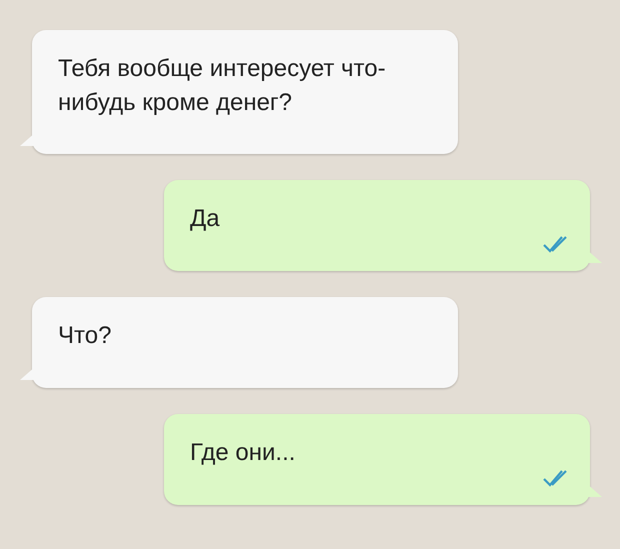 This screenshot has width=620, height=549. What do you see at coordinates (222, 86) in the screenshot?
I see `message-text: Тебя вообще интересует что-нибудь кроме денег?` at bounding box center [222, 86].